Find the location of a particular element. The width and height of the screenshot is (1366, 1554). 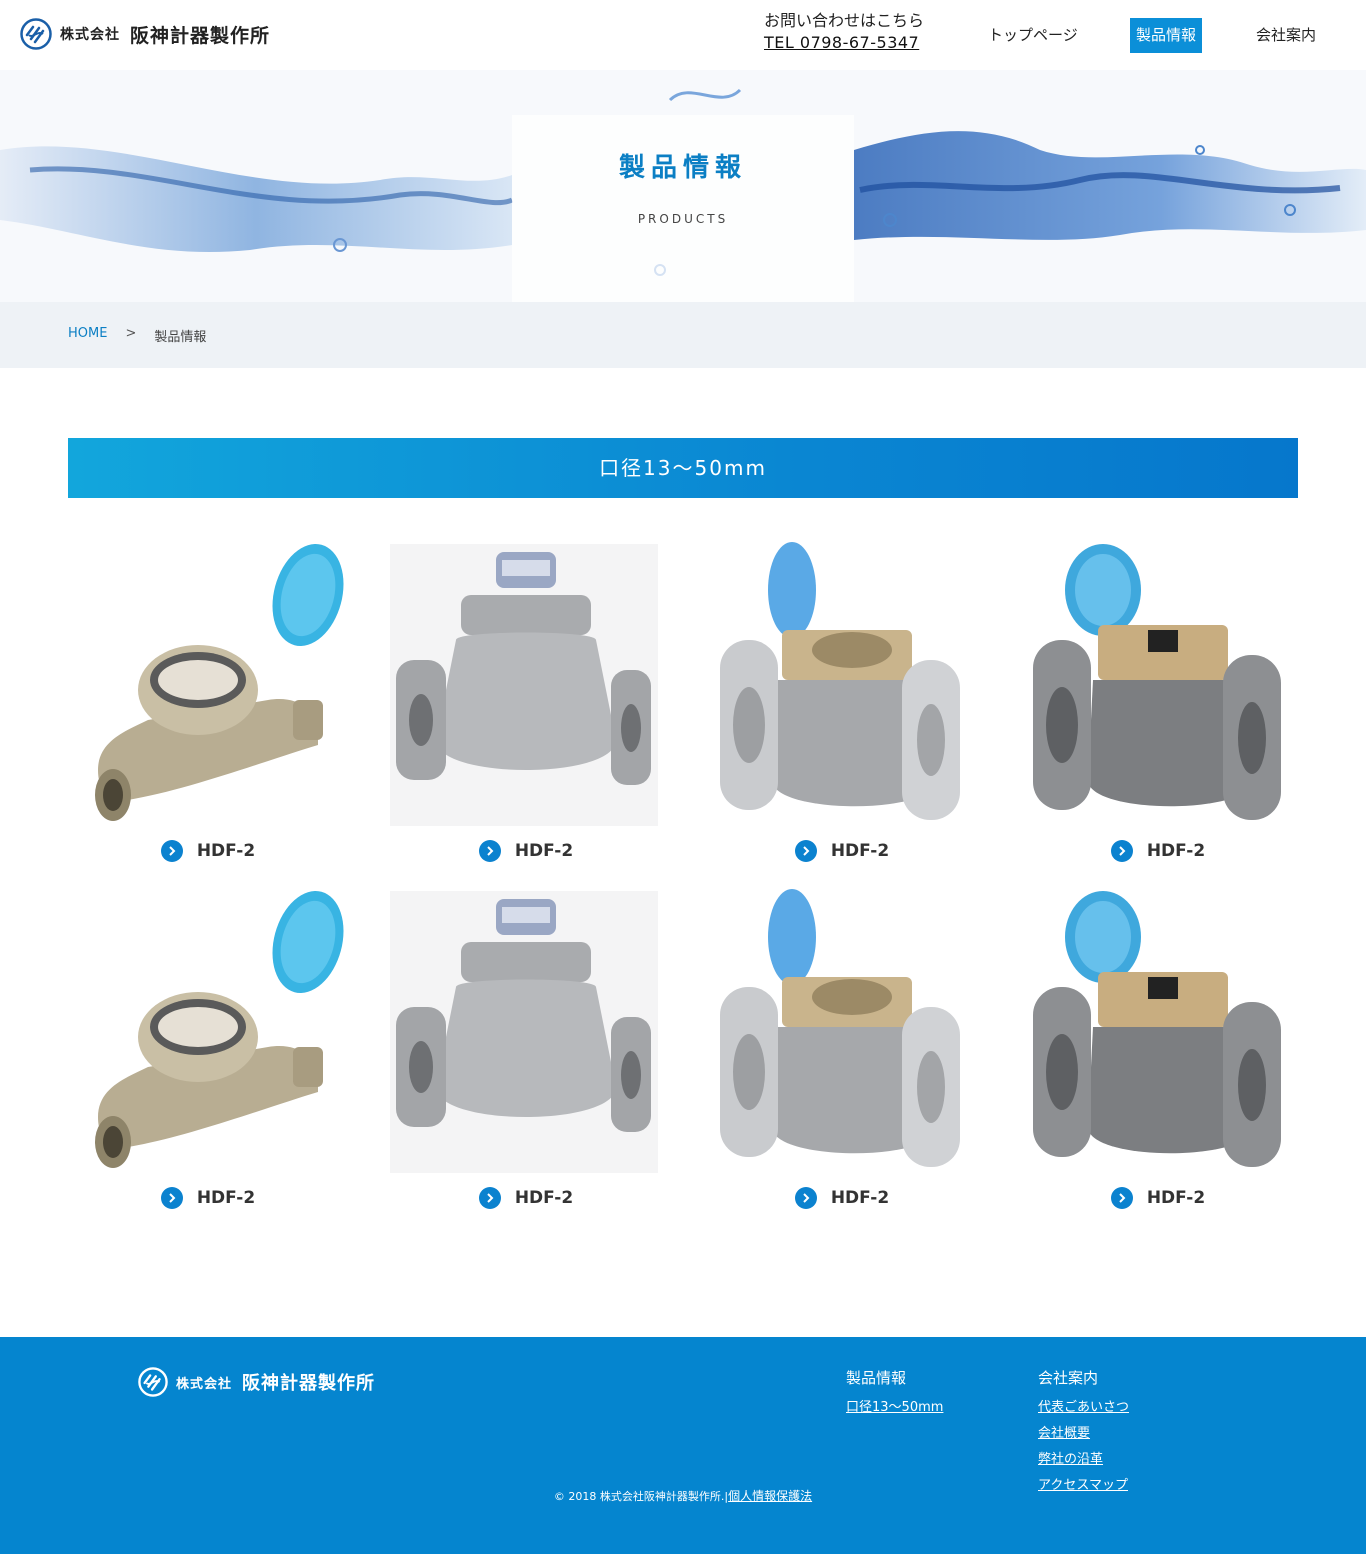

logo-mark-icon is located at coordinates (153, 1382).